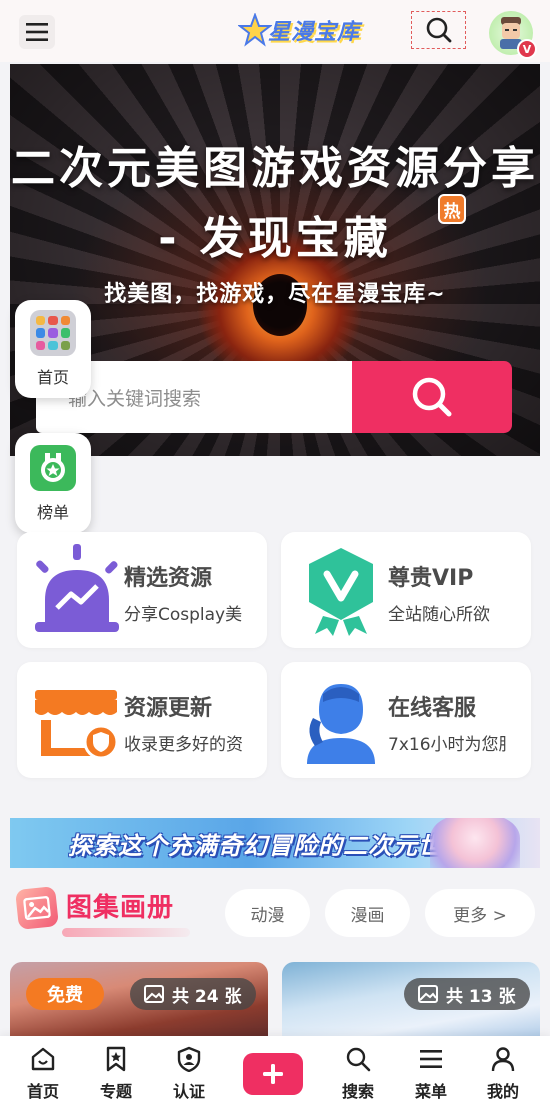 The height and width of the screenshot is (1100, 550). What do you see at coordinates (357, 1091) in the screenshot?
I see `nav-label: 搜索` at bounding box center [357, 1091].